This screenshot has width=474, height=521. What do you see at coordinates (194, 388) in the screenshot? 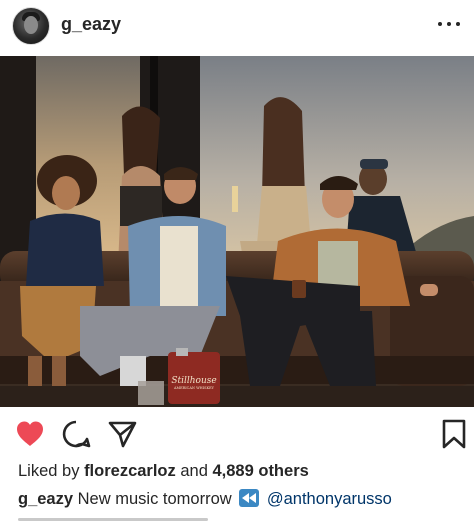
I see `flask-sub: AMERICAN WHISKEY` at bounding box center [194, 388].